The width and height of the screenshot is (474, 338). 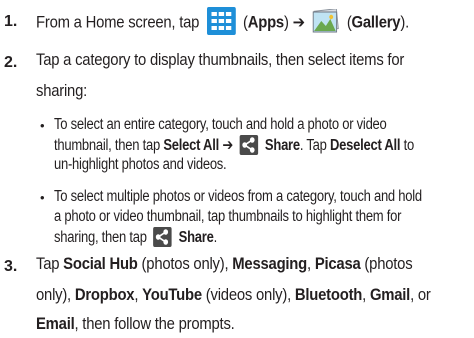 I want to click on step-text-part: , or, so click(x=420, y=295).